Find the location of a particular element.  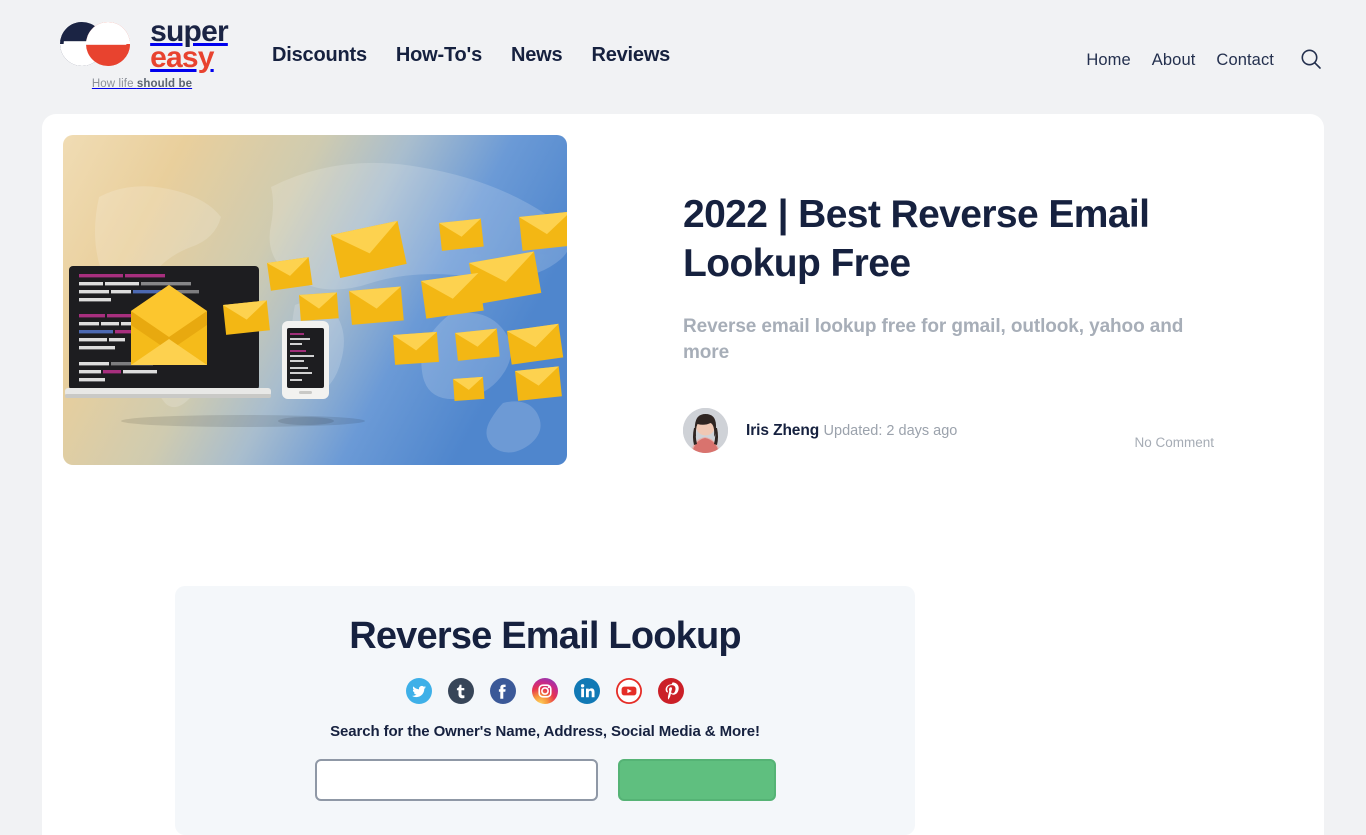

article-title: 2022 | Best Reverse Email Lookup Free is located at coordinates (916, 239).